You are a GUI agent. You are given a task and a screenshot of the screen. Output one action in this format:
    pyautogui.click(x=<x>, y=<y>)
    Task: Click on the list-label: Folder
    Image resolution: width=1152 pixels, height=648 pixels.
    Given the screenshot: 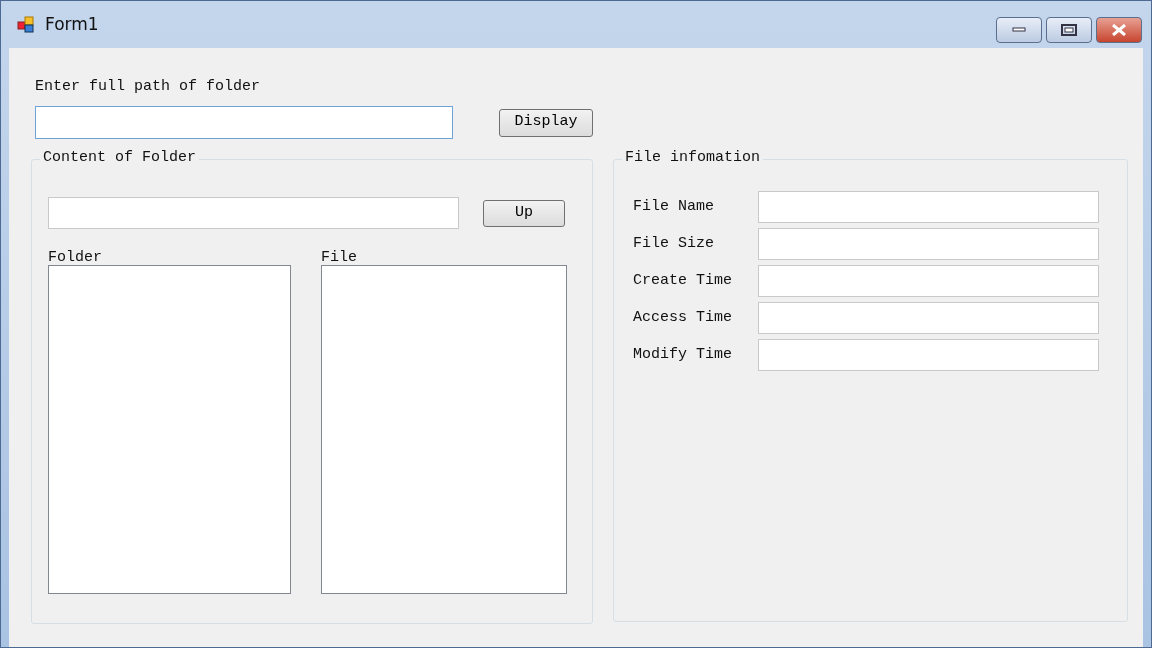 What is the action you would take?
    pyautogui.click(x=75, y=258)
    